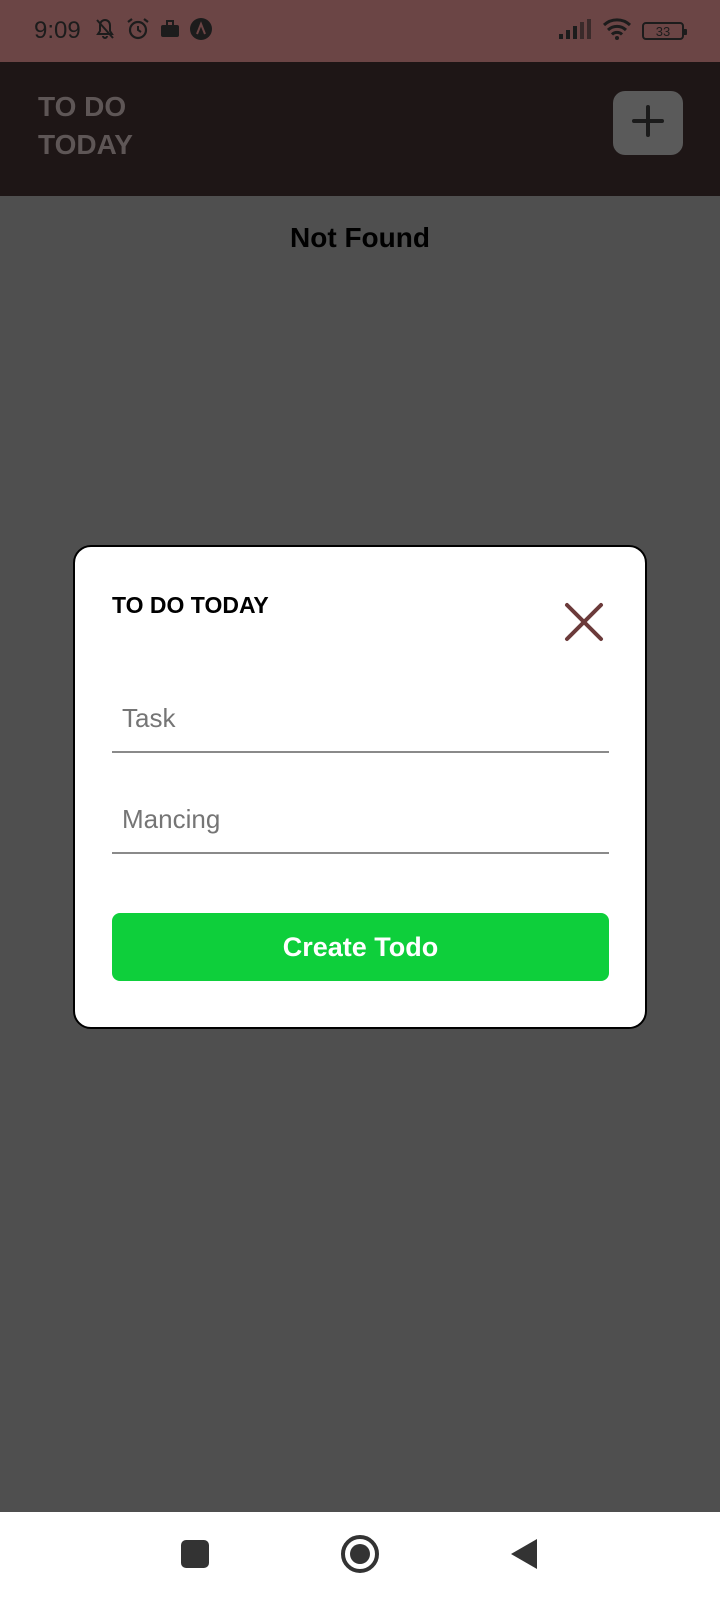  What do you see at coordinates (360, 947) in the screenshot?
I see `create-todo-button: Create Todo` at bounding box center [360, 947].